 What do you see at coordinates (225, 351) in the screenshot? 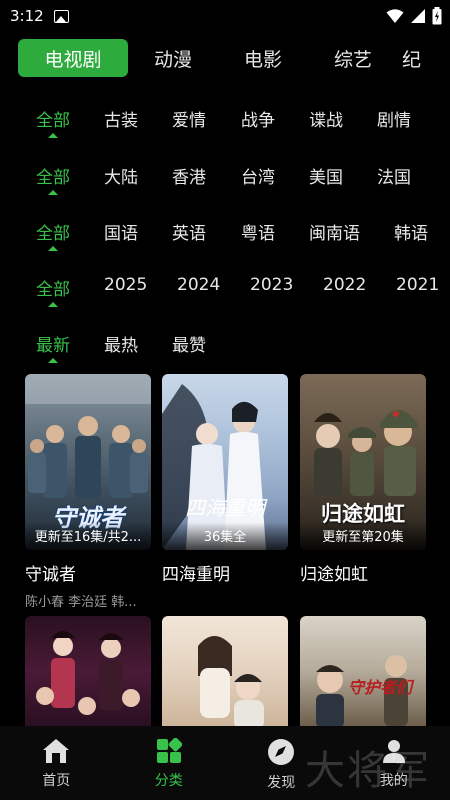
I see `filter-row-sort: 最新 最热 最赞` at bounding box center [225, 351].